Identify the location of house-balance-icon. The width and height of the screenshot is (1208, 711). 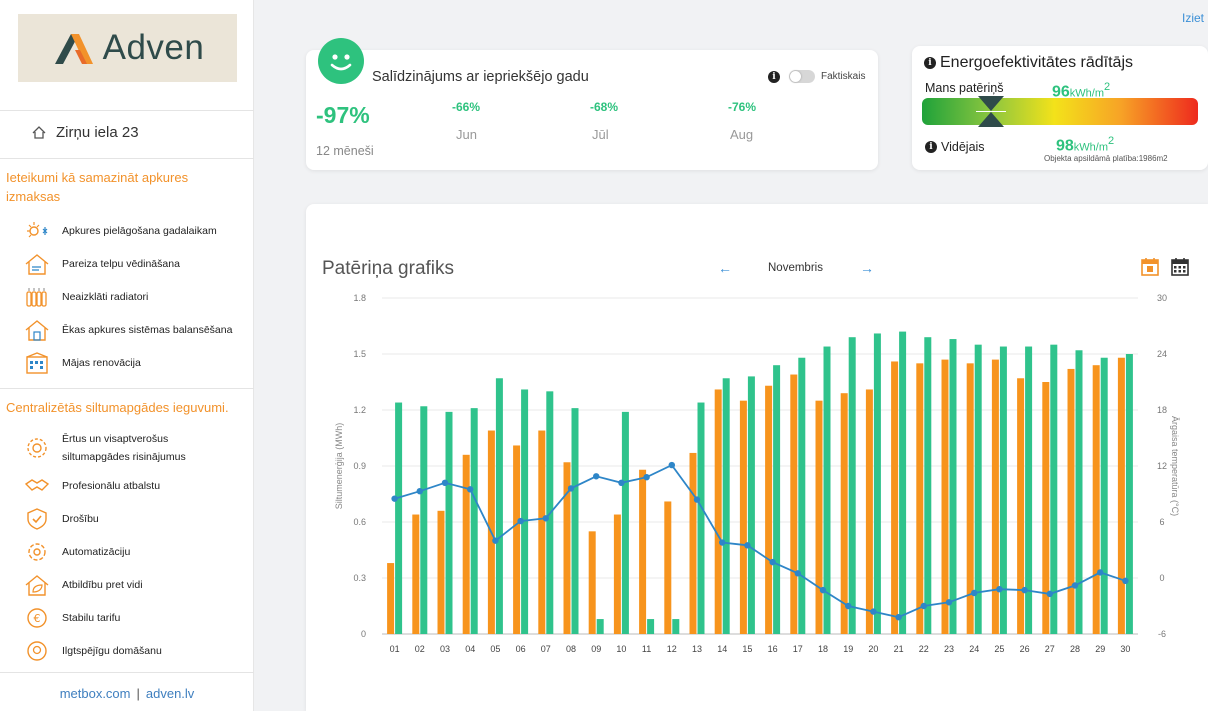
(37, 330).